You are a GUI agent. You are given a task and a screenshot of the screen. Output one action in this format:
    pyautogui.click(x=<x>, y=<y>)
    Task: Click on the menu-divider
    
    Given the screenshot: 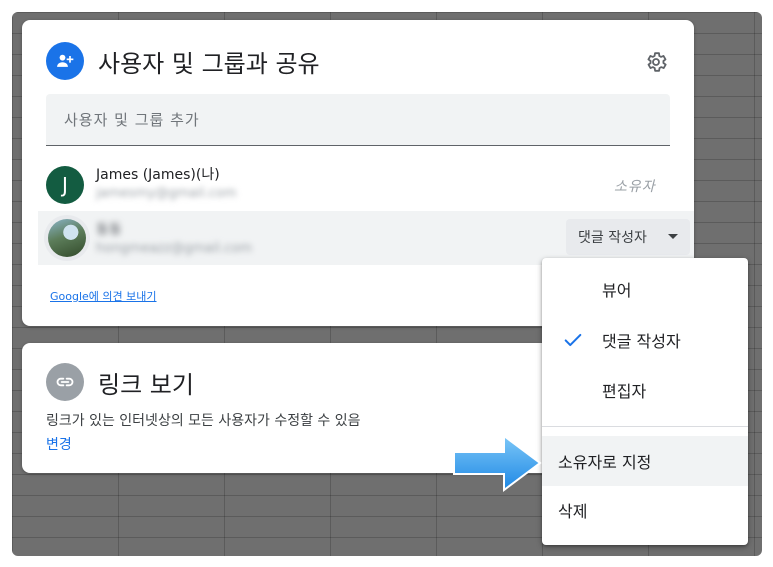 What is the action you would take?
    pyautogui.click(x=645, y=426)
    